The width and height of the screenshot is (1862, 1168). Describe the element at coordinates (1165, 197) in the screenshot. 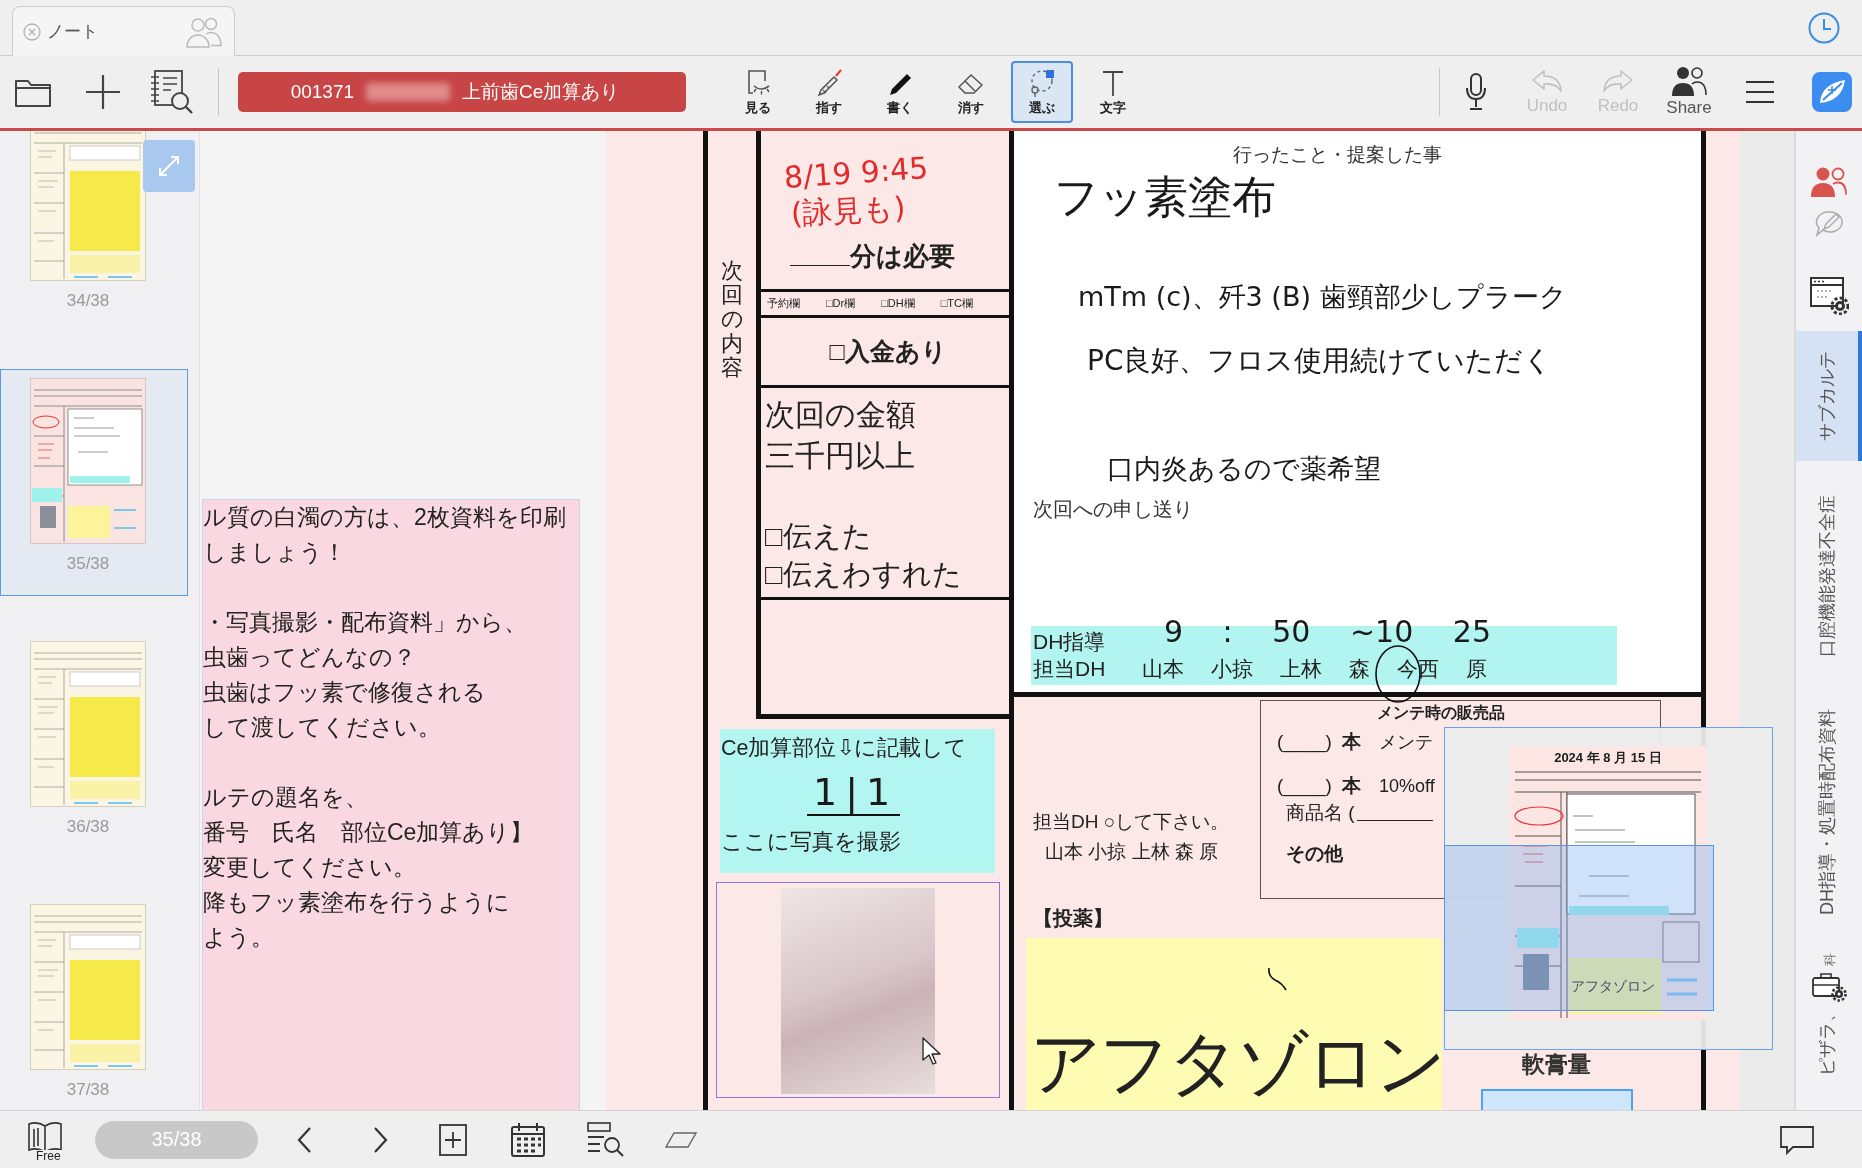

I see `handwritten-text: フッ素塗布` at that location.